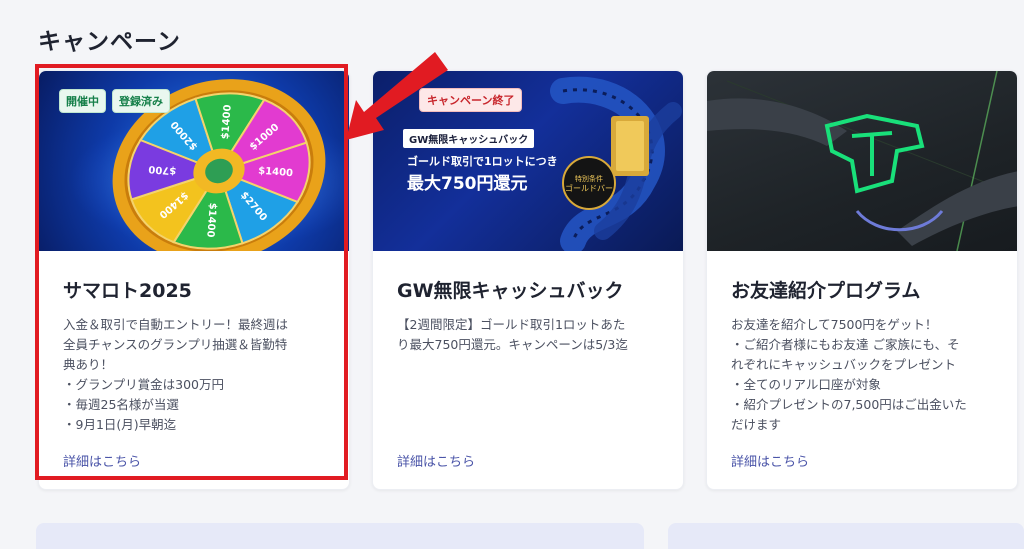 The image size is (1024, 549). I want to click on description-line: お友達を紹介して7500円をゲット！, so click(834, 324).